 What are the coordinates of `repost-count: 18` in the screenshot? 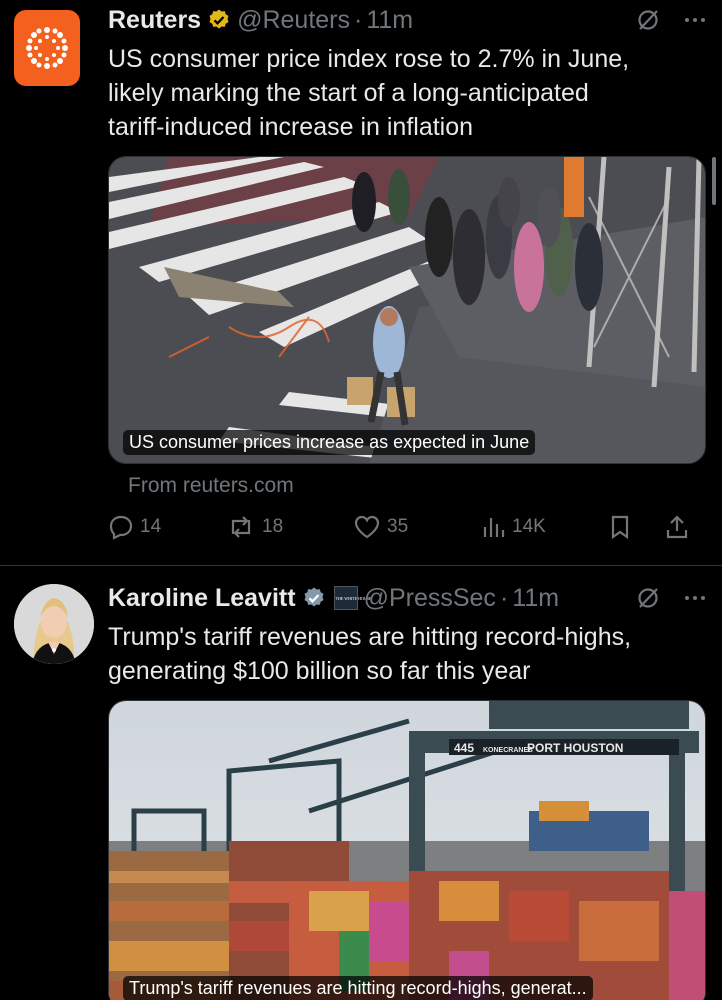 It's located at (273, 526).